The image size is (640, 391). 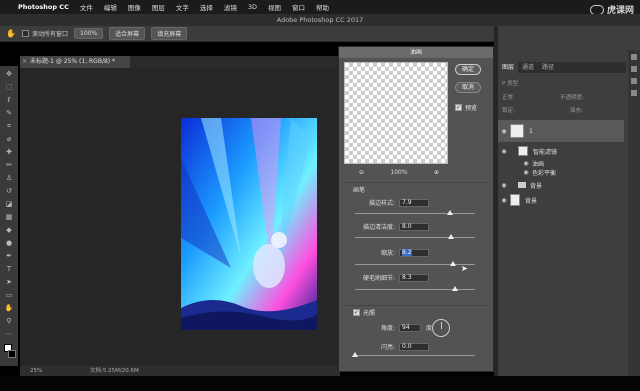 I want to click on checkbox-box, so click(x=25, y=33).